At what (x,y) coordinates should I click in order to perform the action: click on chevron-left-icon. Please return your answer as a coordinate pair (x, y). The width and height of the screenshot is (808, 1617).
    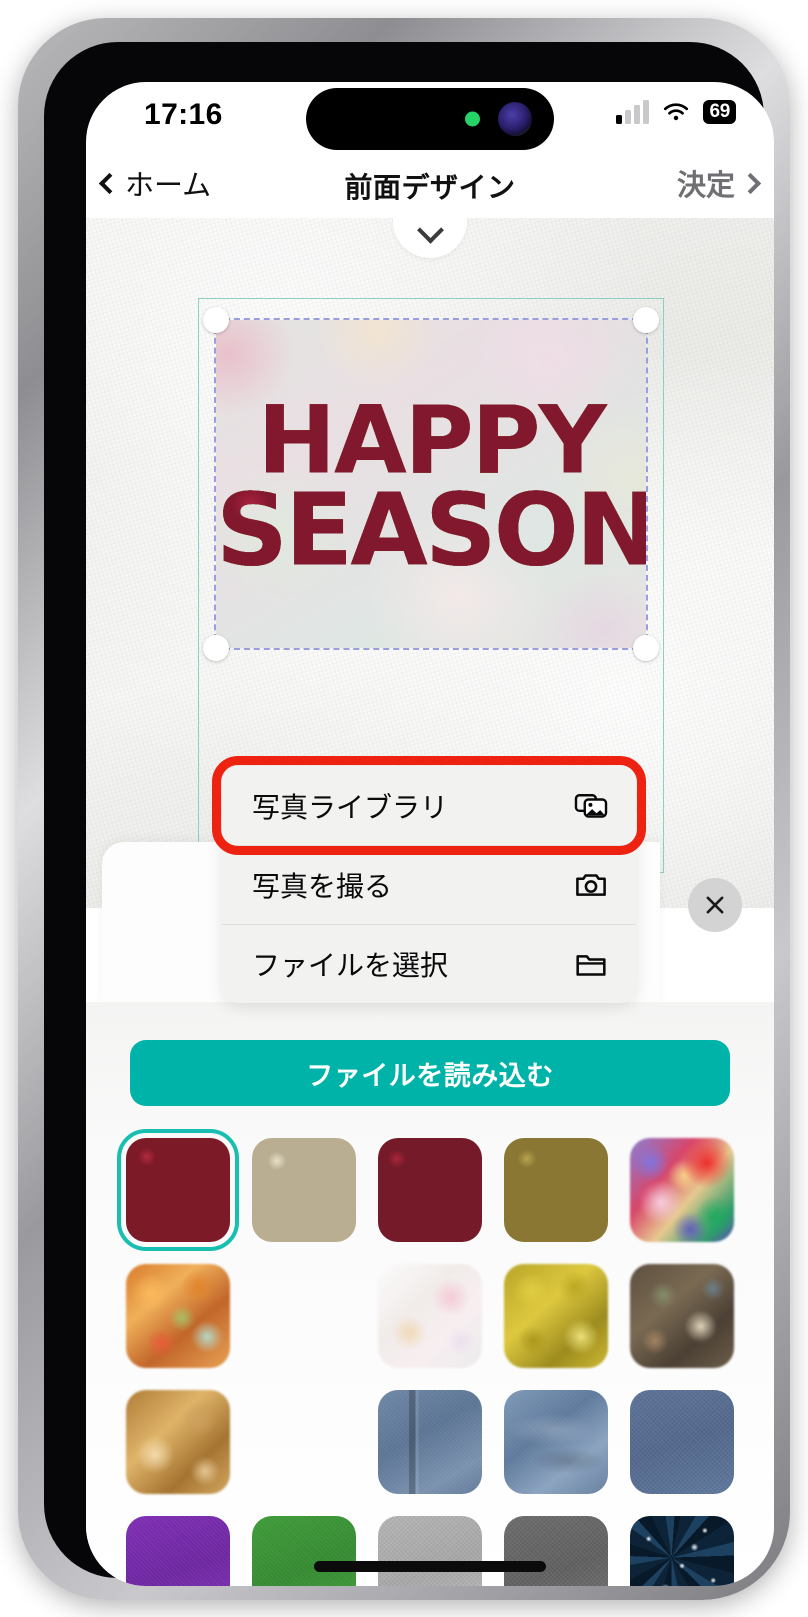
    Looking at the image, I should click on (109, 183).